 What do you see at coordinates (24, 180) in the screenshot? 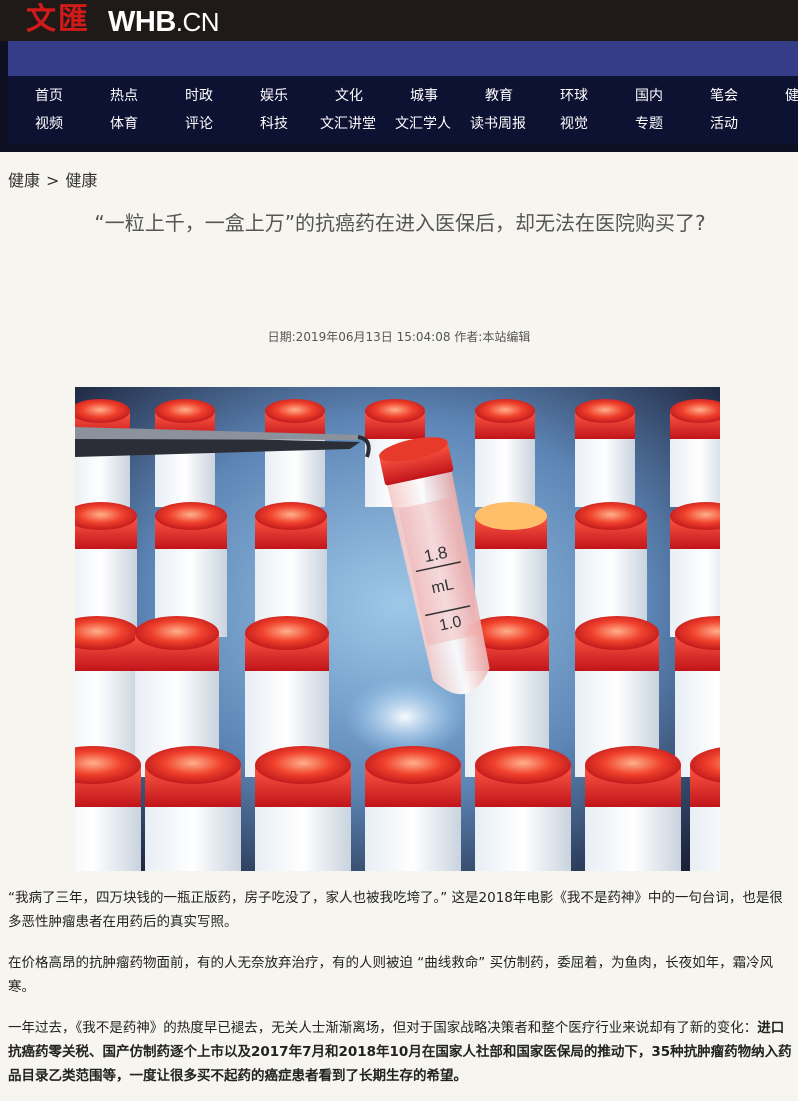
I see `breadcrumb-item-health: 健康` at bounding box center [24, 180].